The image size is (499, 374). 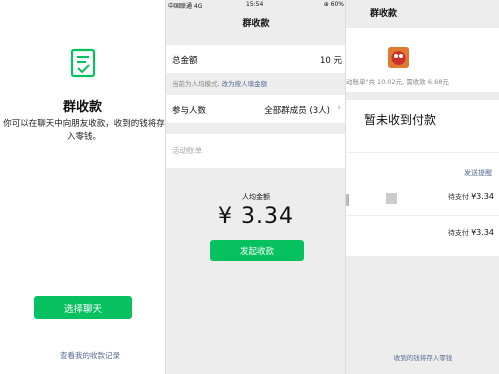 What do you see at coordinates (185, 61) in the screenshot?
I see `total-amount-label: 总金额` at bounding box center [185, 61].